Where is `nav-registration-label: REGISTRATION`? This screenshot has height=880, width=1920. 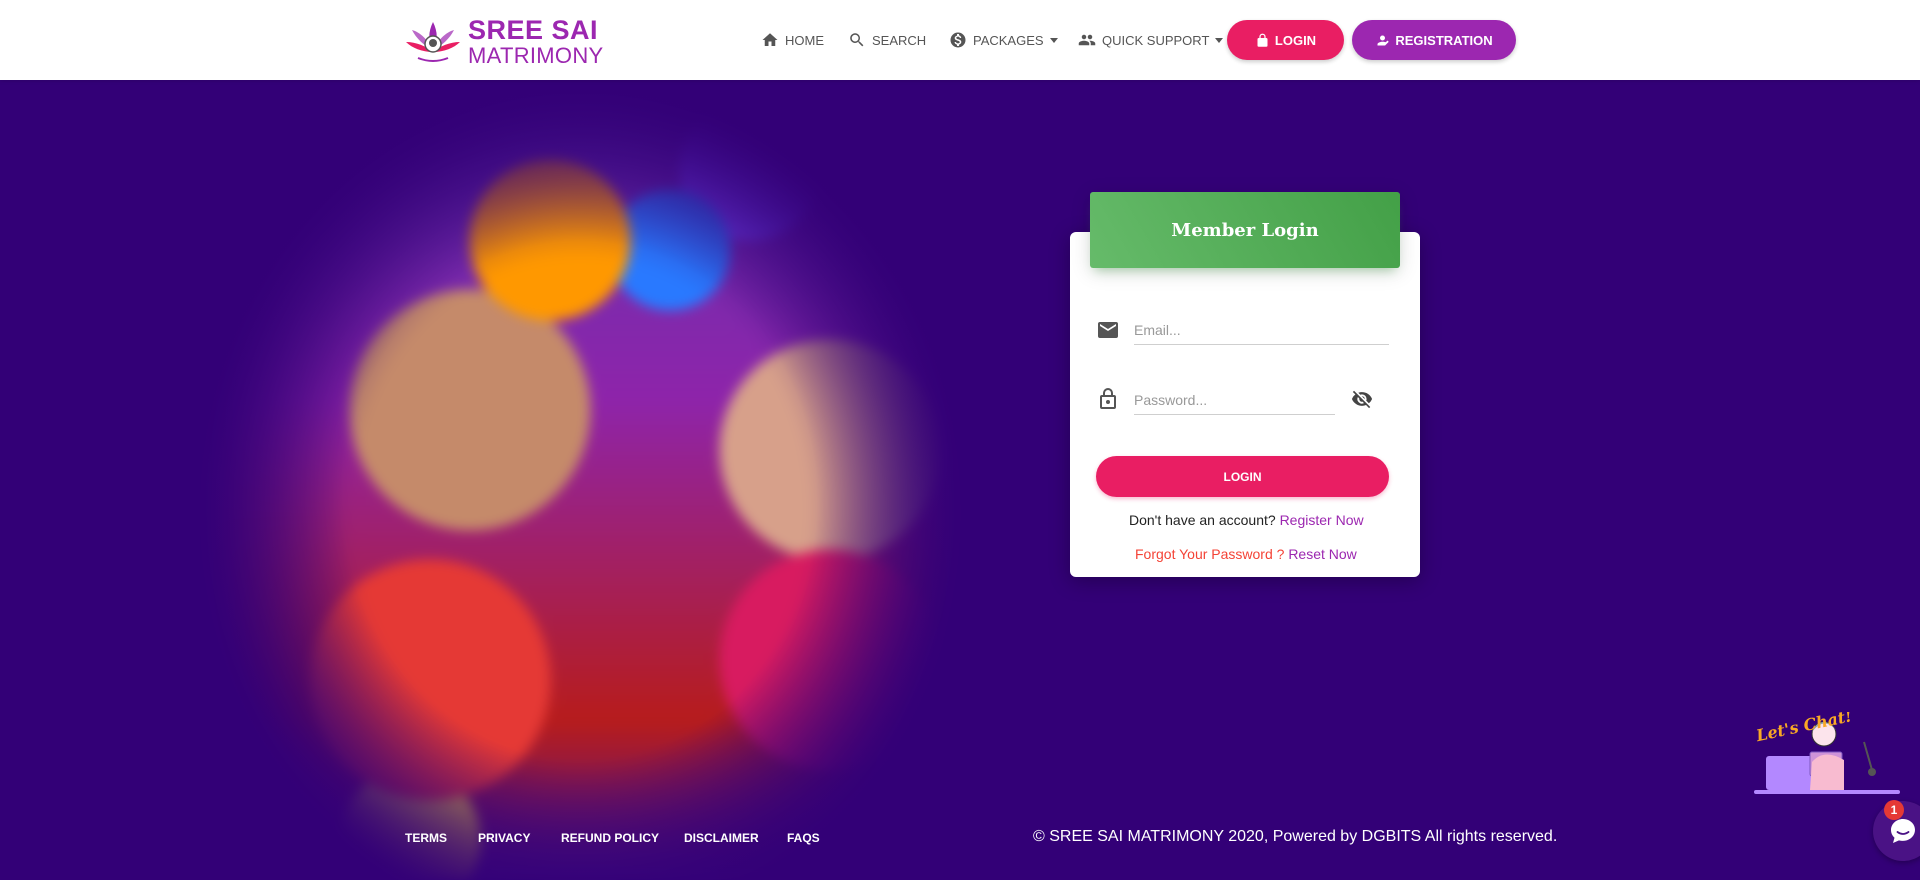
nav-registration-label: REGISTRATION is located at coordinates (1444, 40).